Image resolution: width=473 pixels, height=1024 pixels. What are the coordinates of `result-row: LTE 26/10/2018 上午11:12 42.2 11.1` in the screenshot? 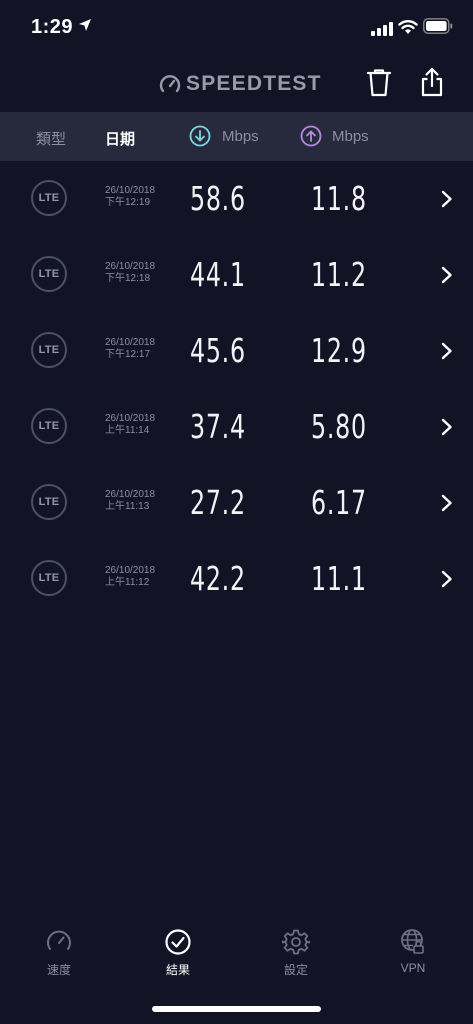 It's located at (236, 579).